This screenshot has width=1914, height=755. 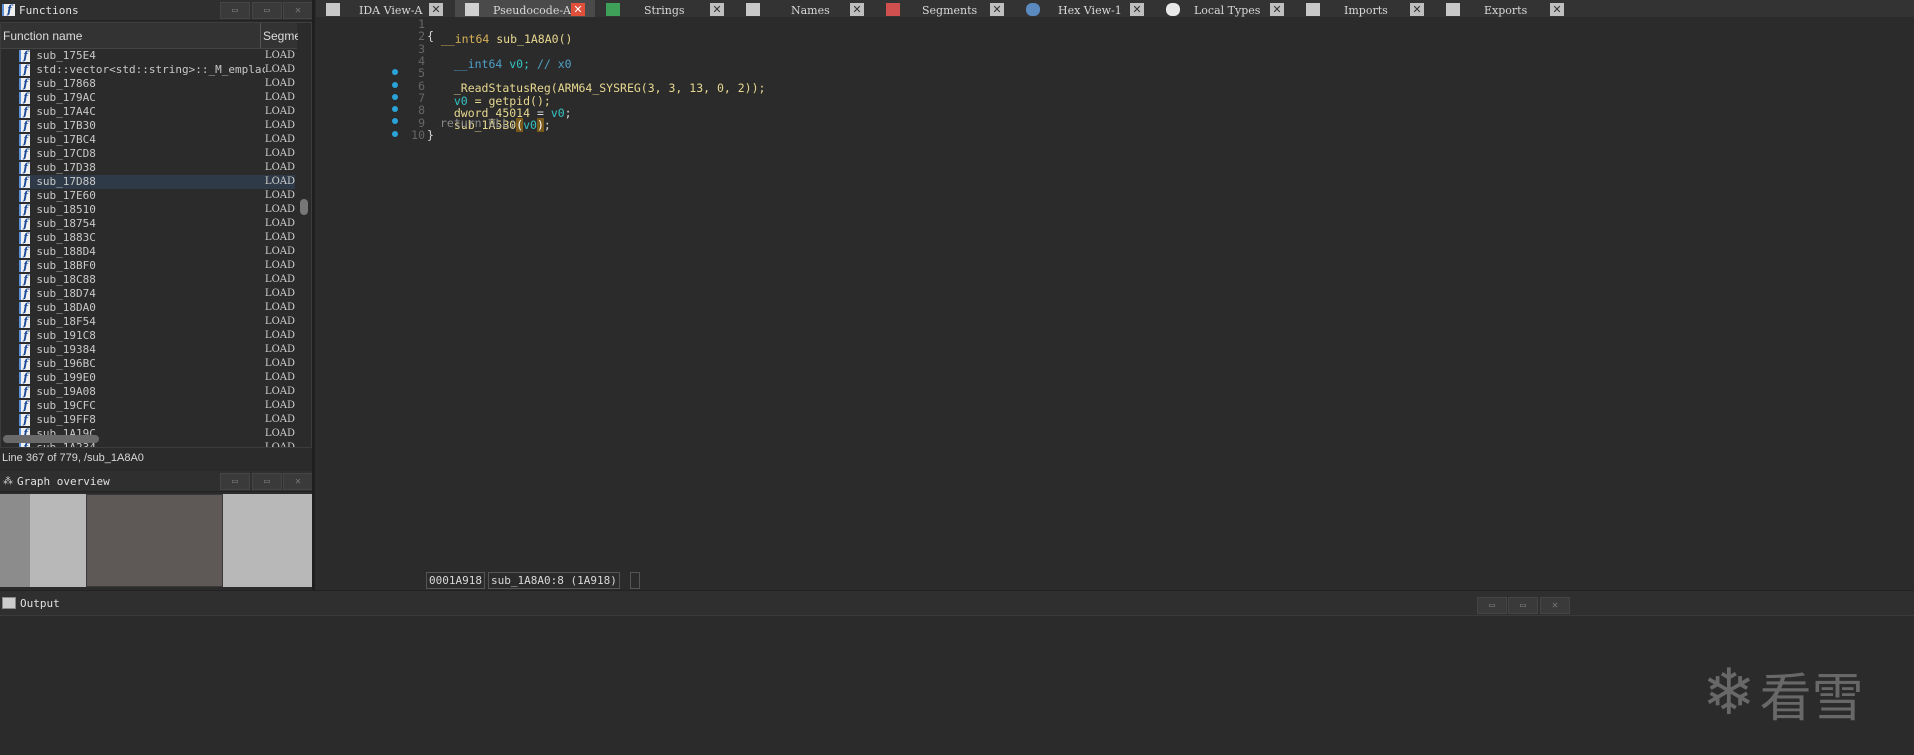 I want to click on functions-status-line: Line 367 of 779, /sub_1A8A0, so click(x=73, y=458).